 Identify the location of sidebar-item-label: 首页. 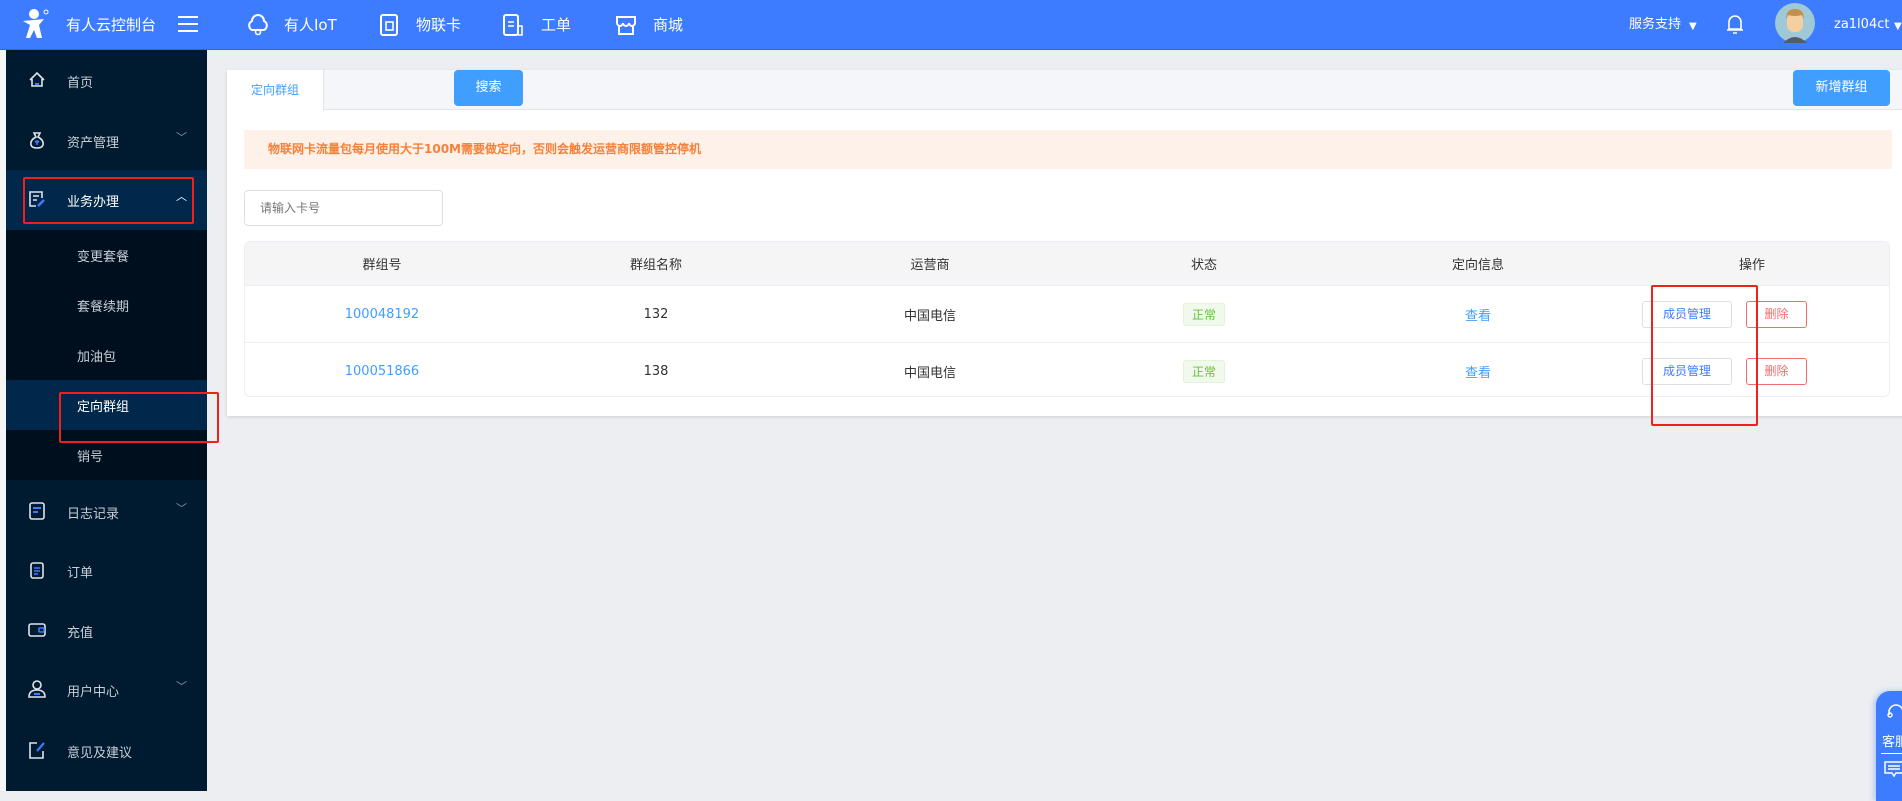
(80, 83).